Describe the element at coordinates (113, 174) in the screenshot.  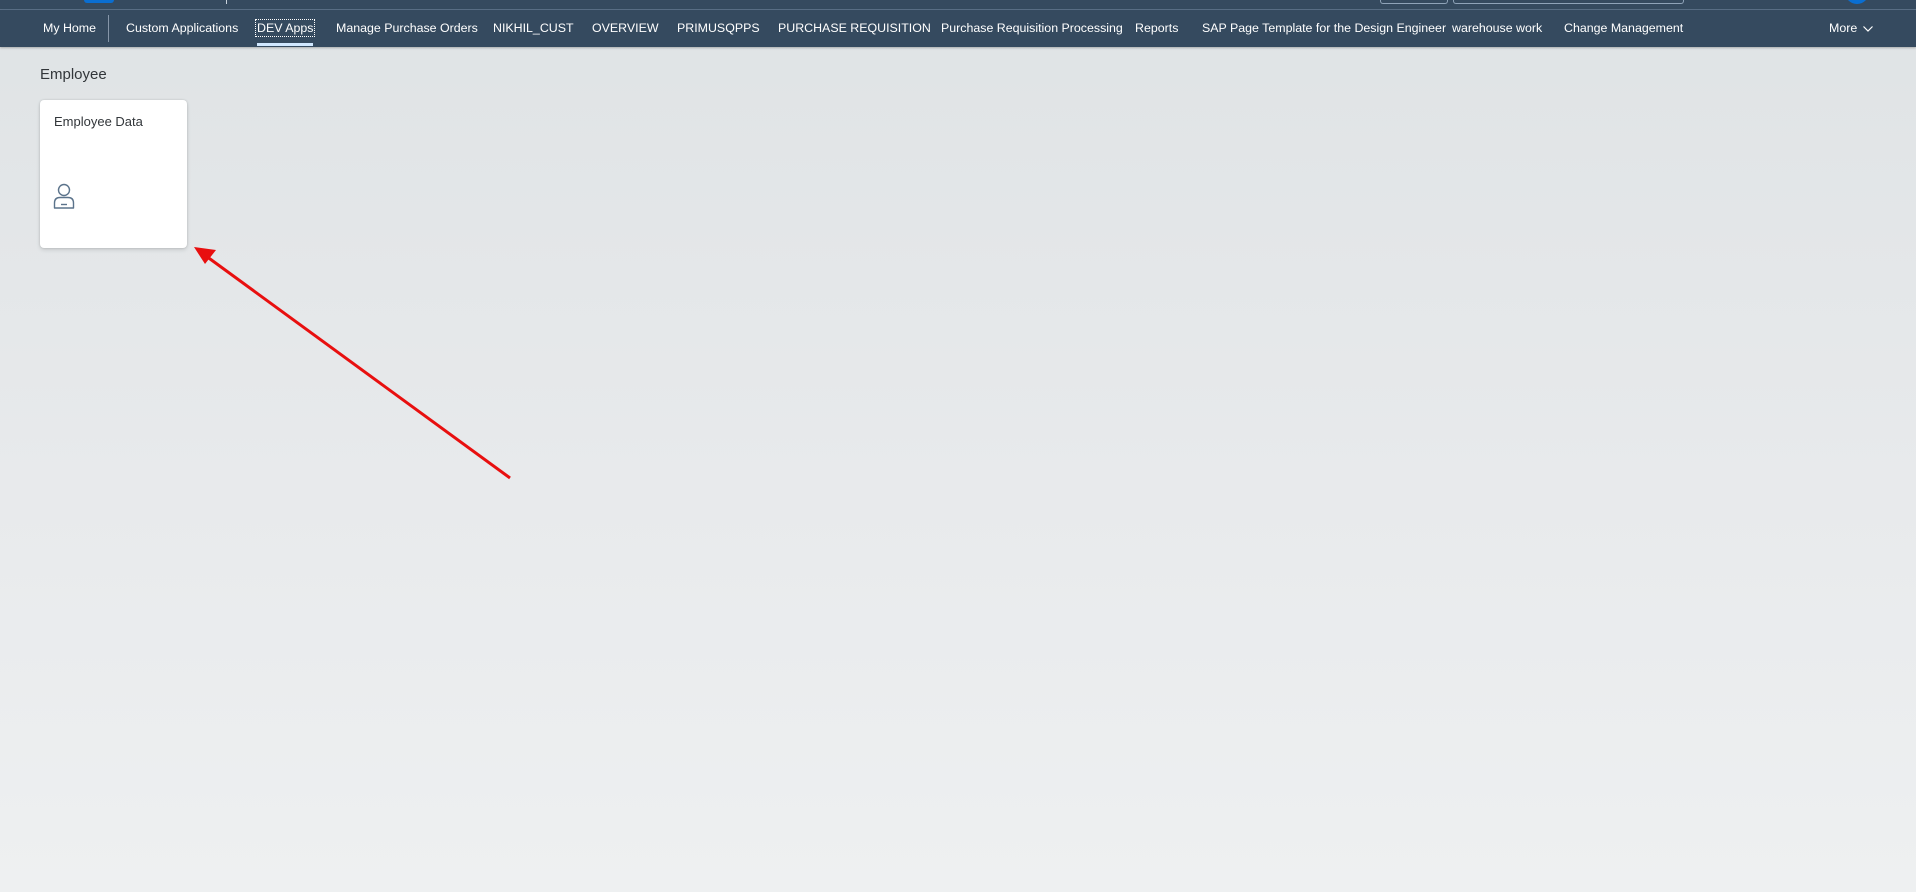
I see `employee-data-tile: Employee Data` at that location.